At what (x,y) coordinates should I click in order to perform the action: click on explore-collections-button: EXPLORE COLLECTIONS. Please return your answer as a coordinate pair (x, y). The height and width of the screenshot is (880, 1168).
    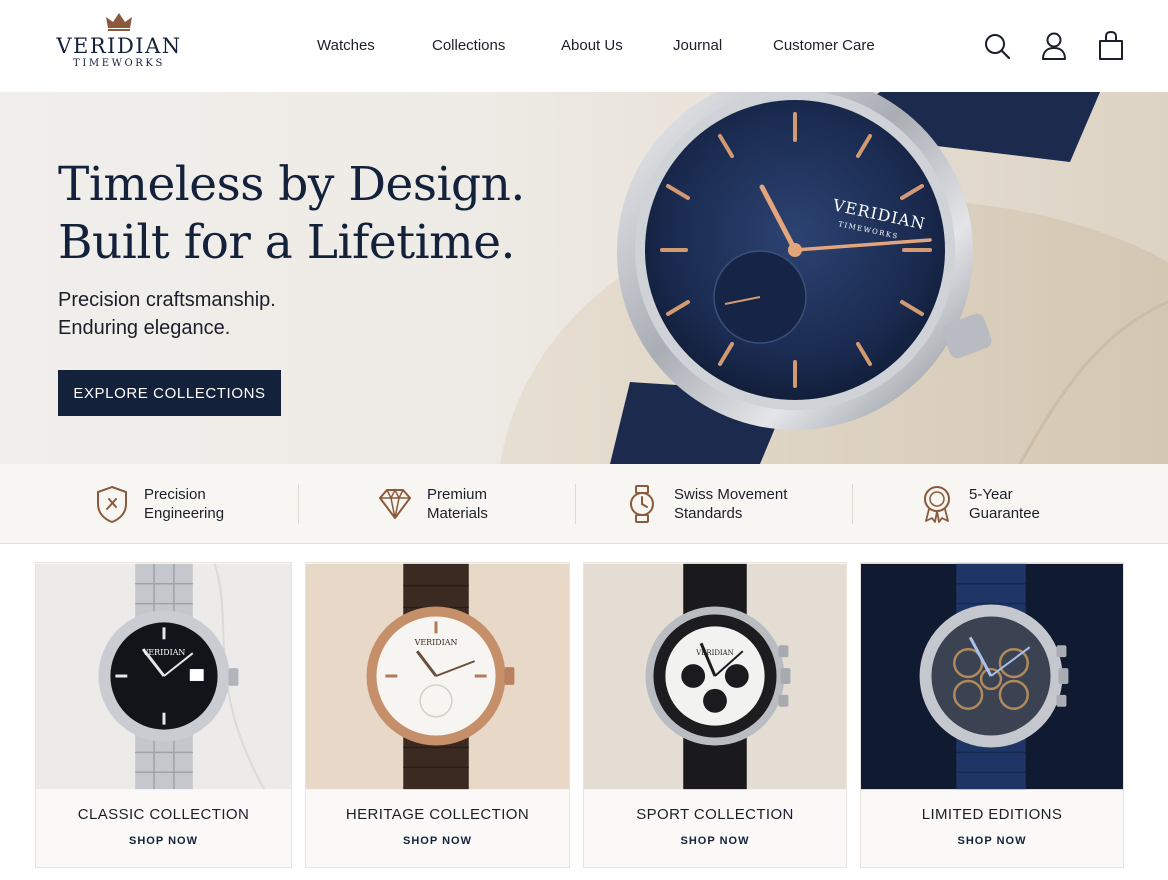
    Looking at the image, I should click on (169, 393).